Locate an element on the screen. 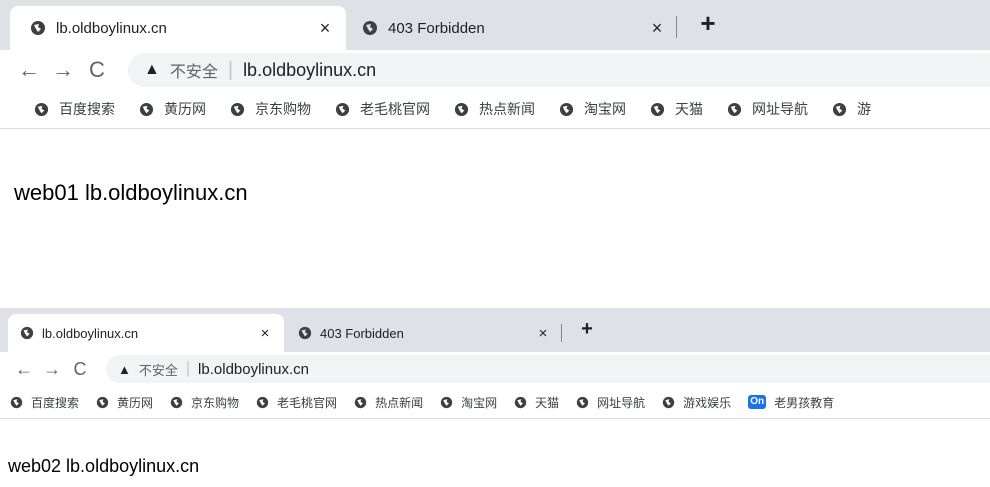 This screenshot has height=487, width=990. page-content-text: web01 lb.oldboylinux.cn is located at coordinates (131, 193).